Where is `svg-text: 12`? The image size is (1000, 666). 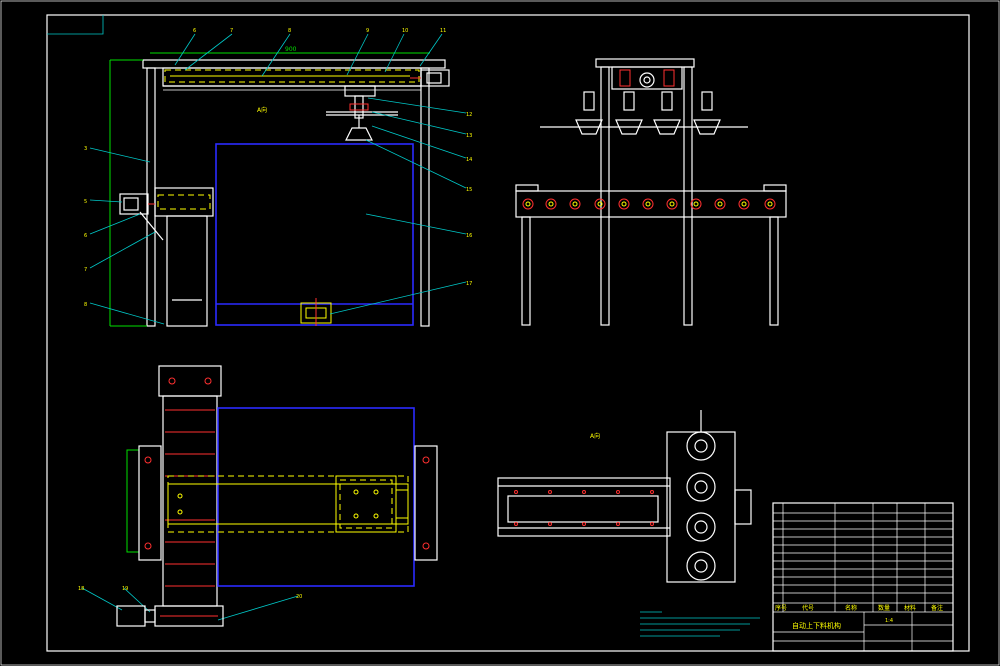 svg-text: 12 is located at coordinates (469, 115).